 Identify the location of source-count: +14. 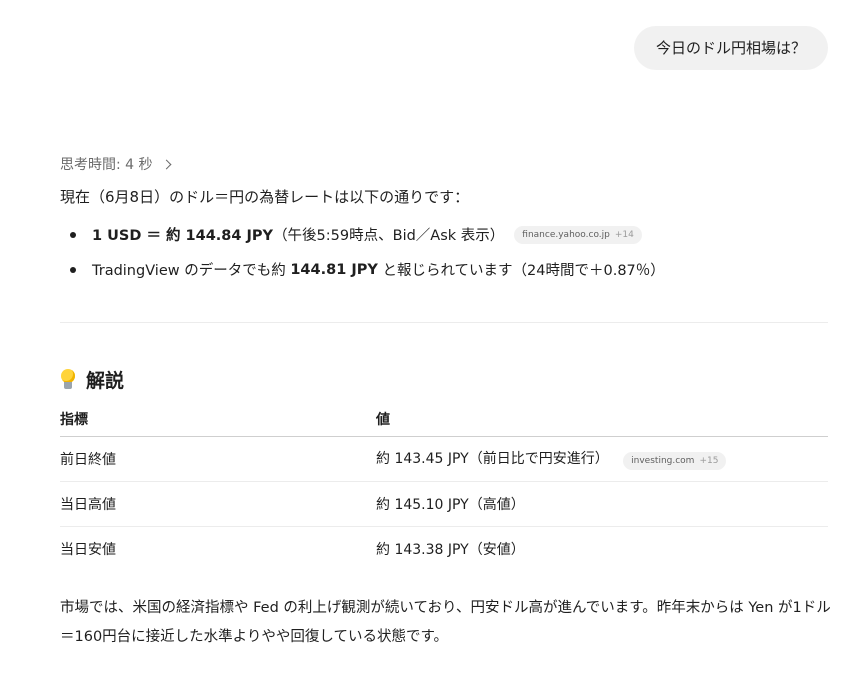
(624, 234).